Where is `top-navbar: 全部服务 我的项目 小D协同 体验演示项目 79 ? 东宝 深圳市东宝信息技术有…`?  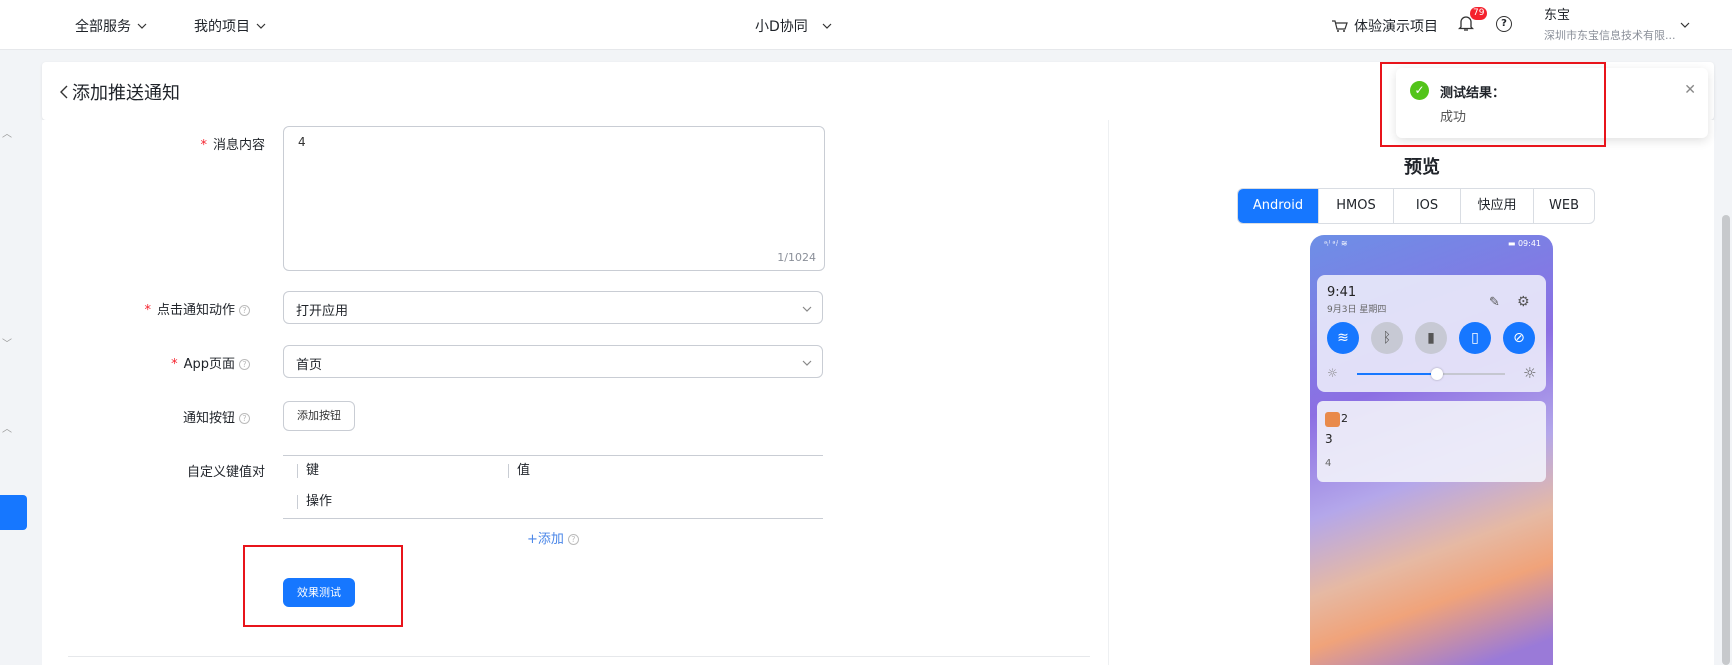 top-navbar: 全部服务 我的项目 小D协同 体验演示项目 79 ? 东宝 深圳市东宝信息技术有… is located at coordinates (866, 25).